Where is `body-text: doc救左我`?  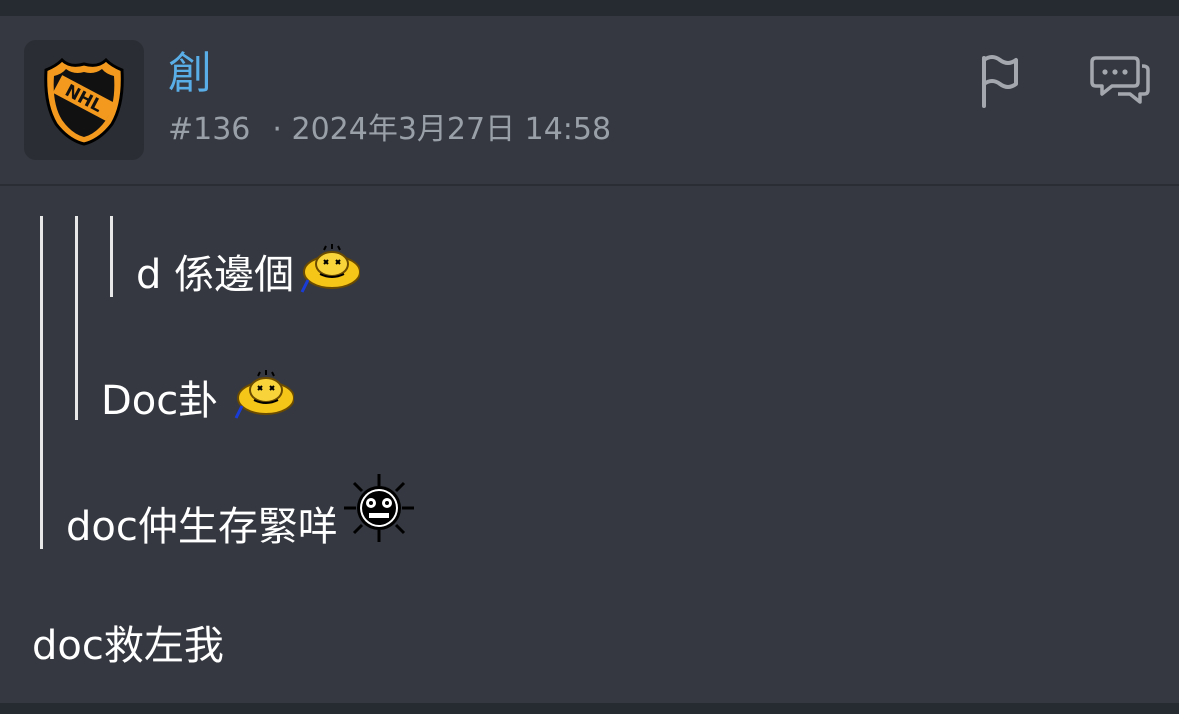 body-text: doc救左我 is located at coordinates (128, 646).